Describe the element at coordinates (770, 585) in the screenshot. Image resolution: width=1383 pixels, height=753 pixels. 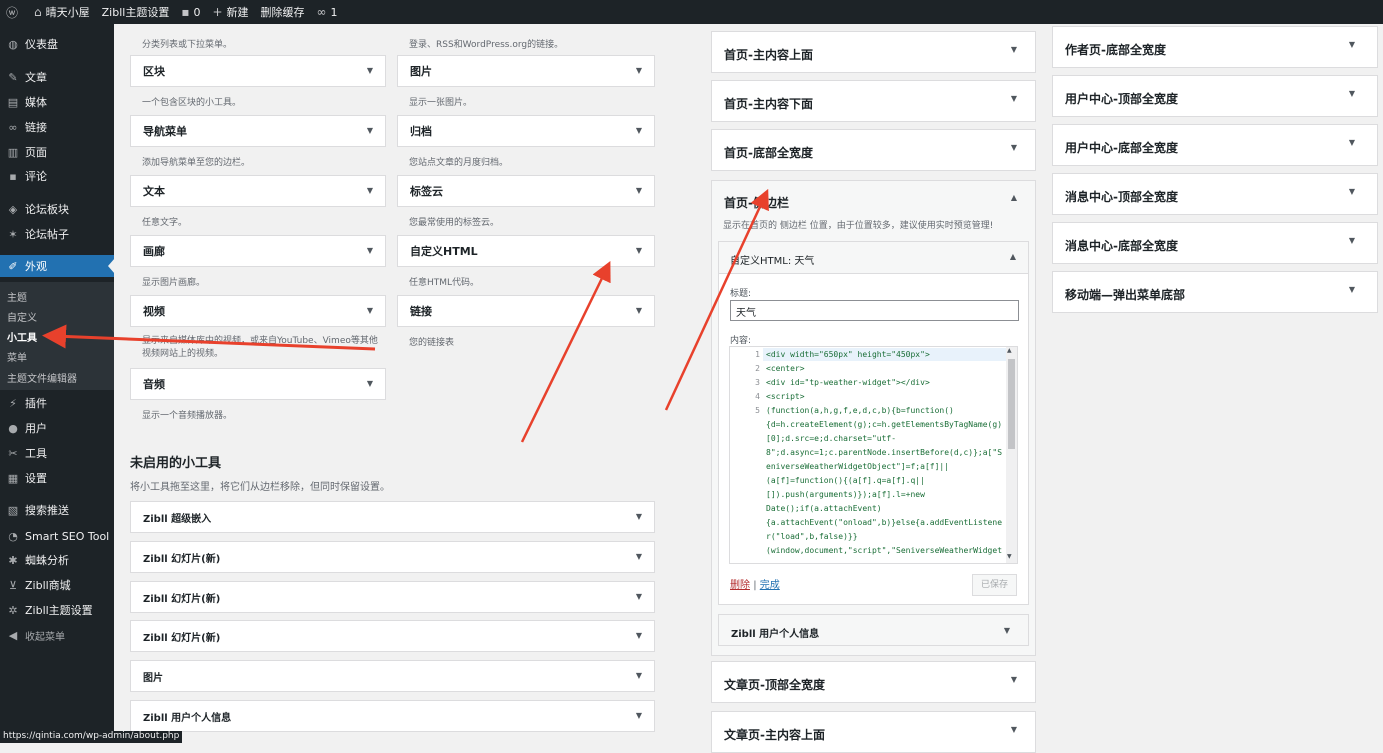
I see `done-link: 完成` at that location.